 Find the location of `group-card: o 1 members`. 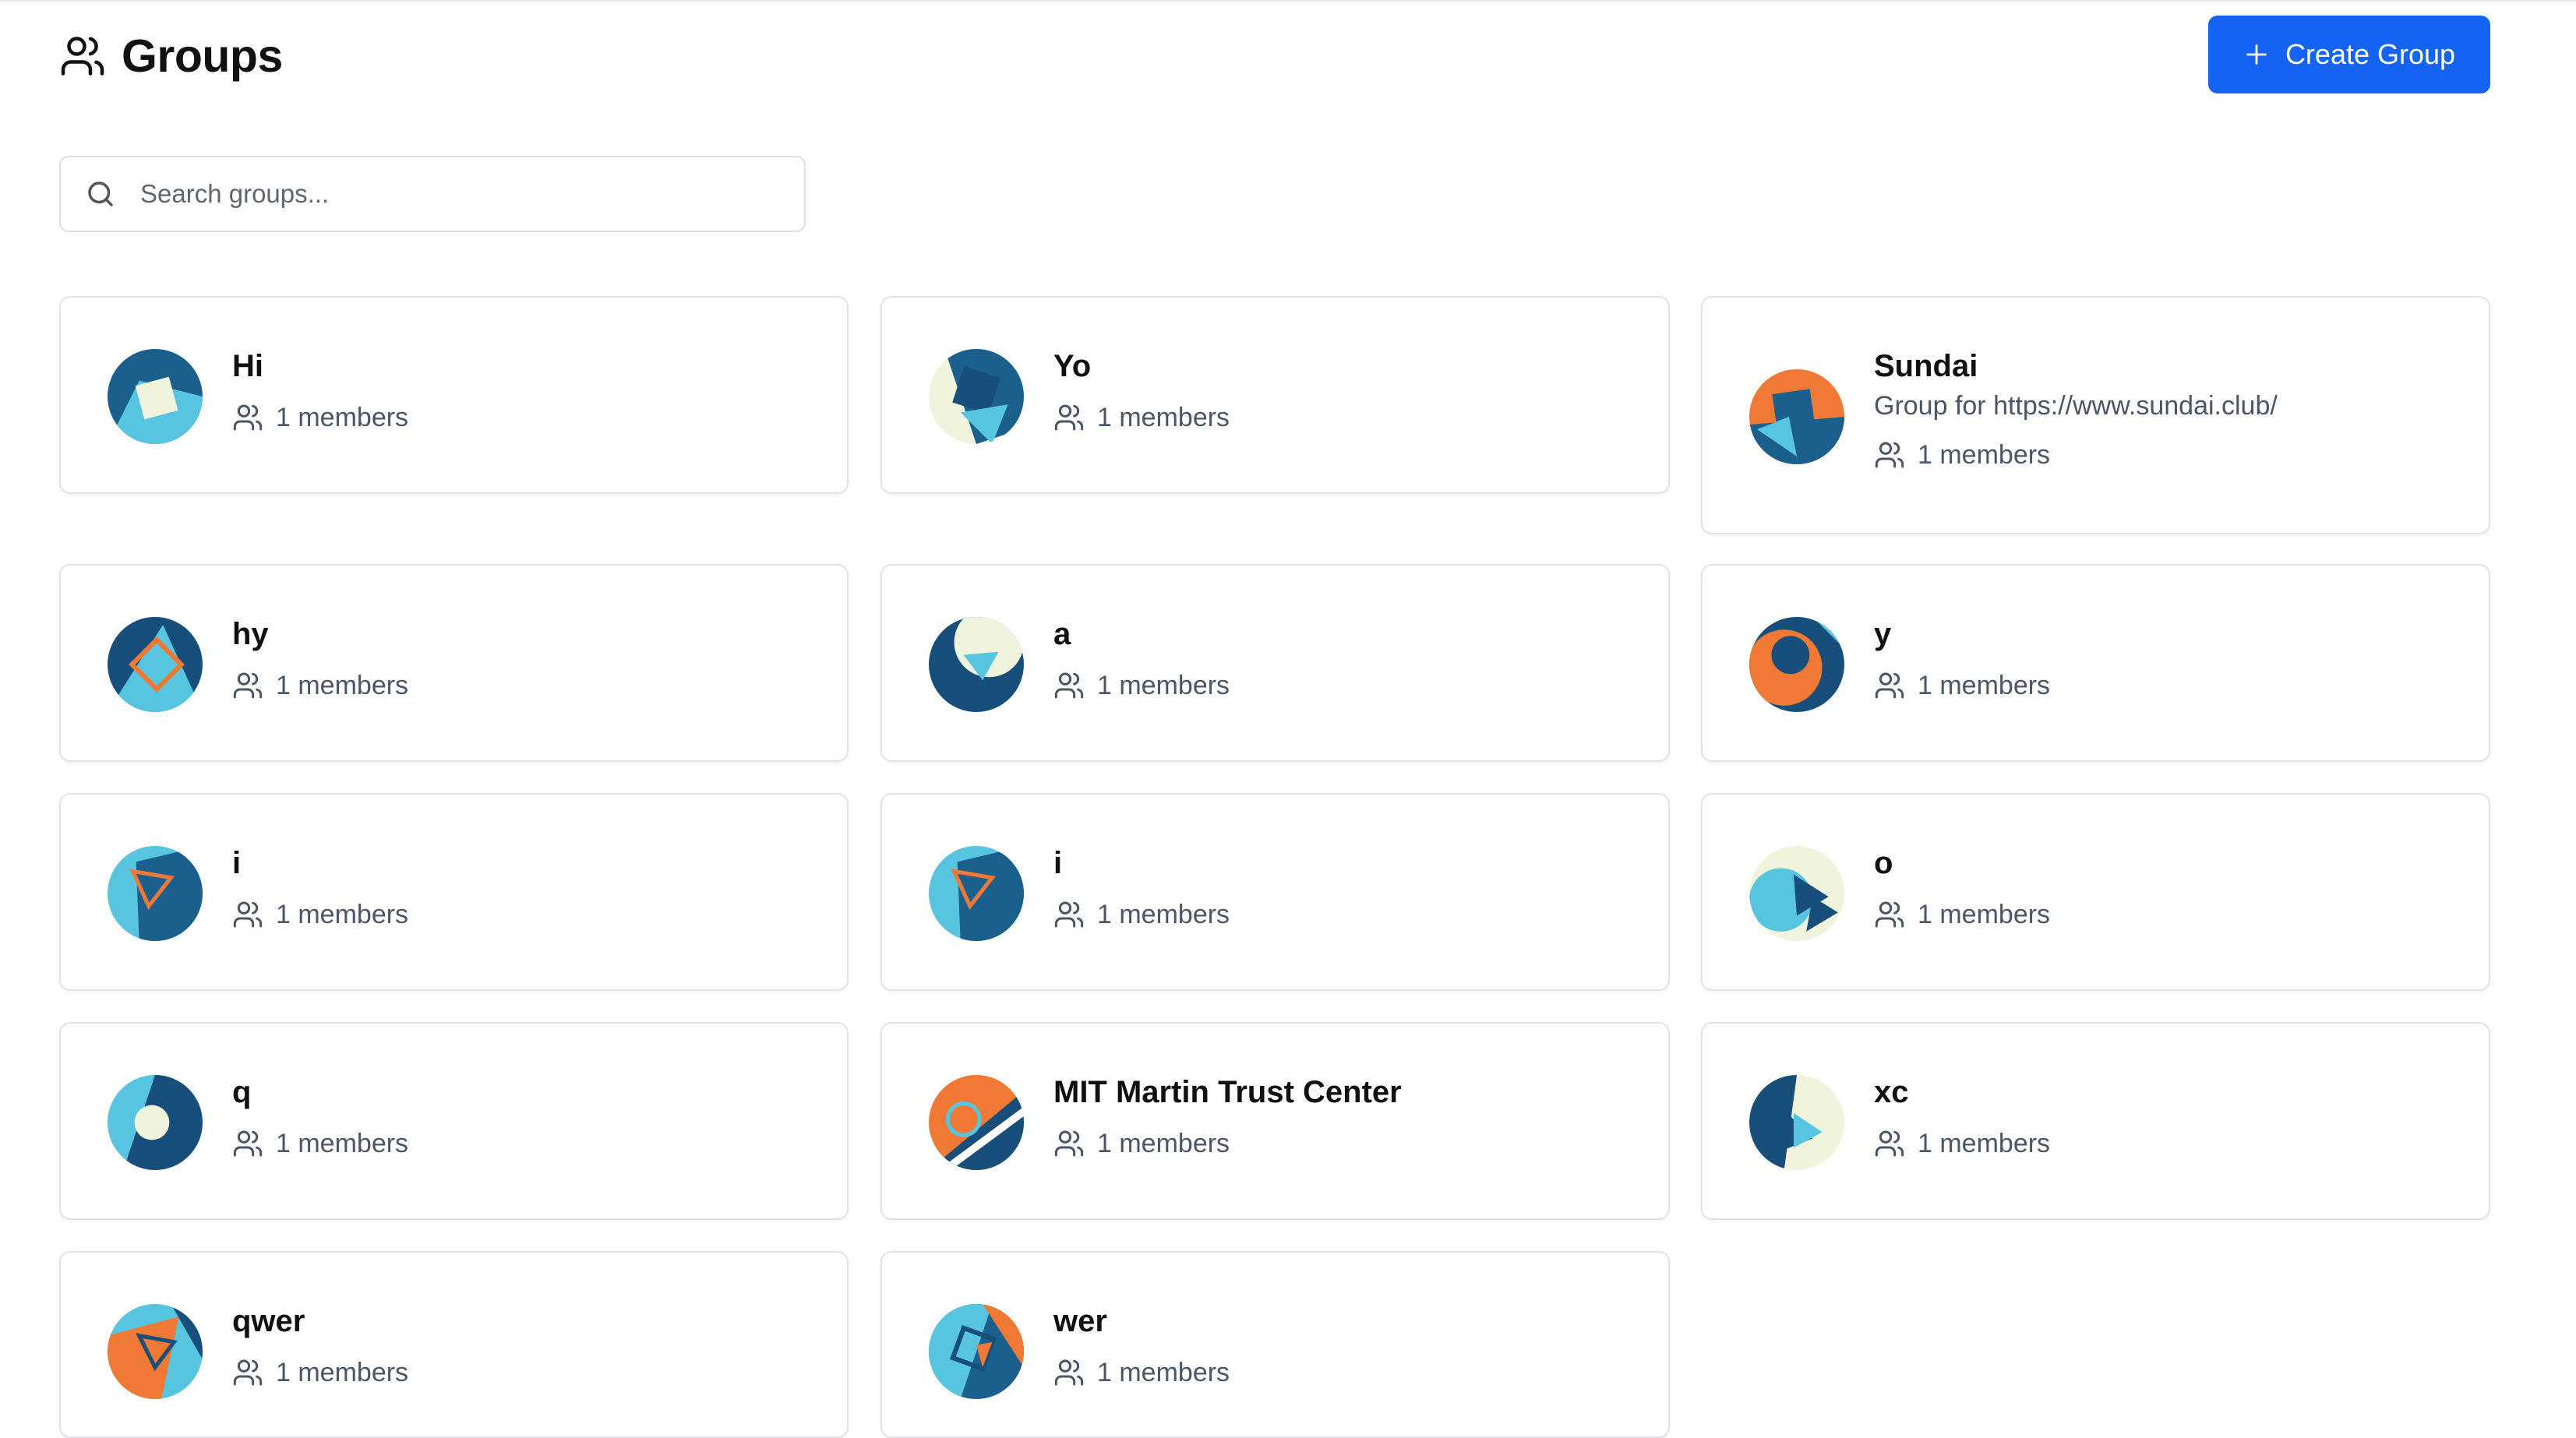

group-card: o 1 members is located at coordinates (2095, 892).